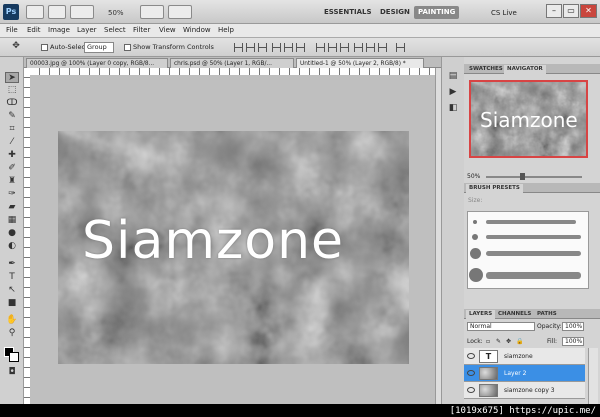 Image resolution: width=600 pixels, height=417 pixels. What do you see at coordinates (12, 233) in the screenshot?
I see `blur-tool-icon: ●` at bounding box center [12, 233].